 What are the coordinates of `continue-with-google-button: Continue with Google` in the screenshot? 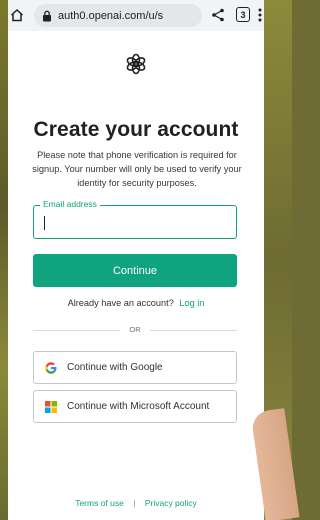 It's located at (135, 367).